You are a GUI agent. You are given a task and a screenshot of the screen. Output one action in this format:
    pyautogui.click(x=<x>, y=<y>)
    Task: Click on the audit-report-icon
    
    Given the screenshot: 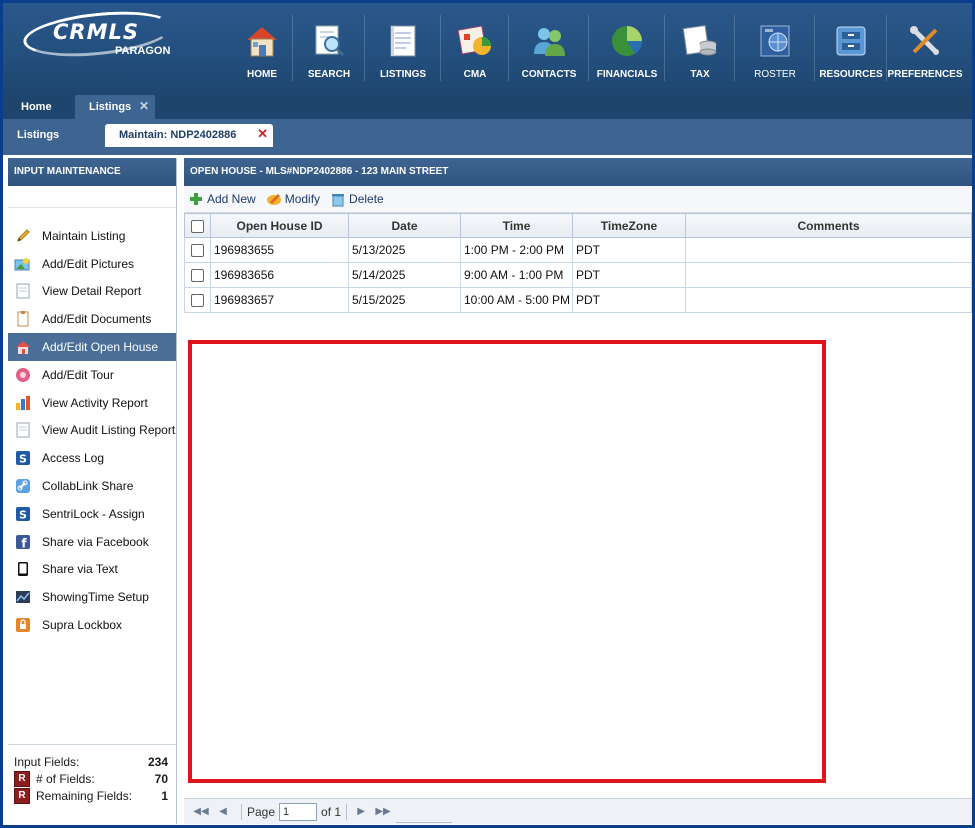 What is the action you would take?
    pyautogui.click(x=23, y=430)
    